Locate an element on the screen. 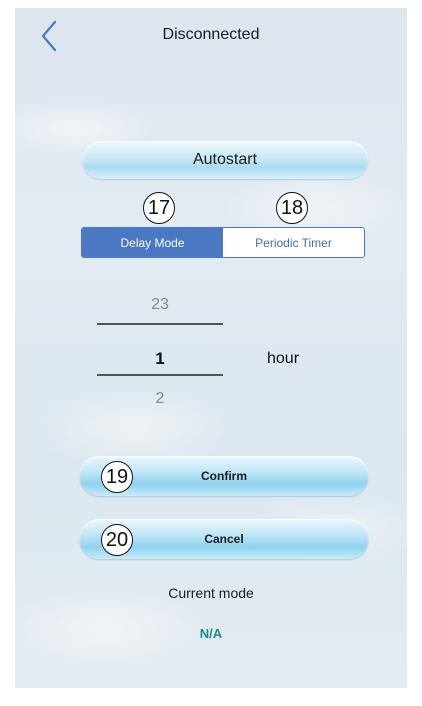 Image resolution: width=422 pixels, height=706 pixels. confirm-button-label: Confirm is located at coordinates (224, 476).